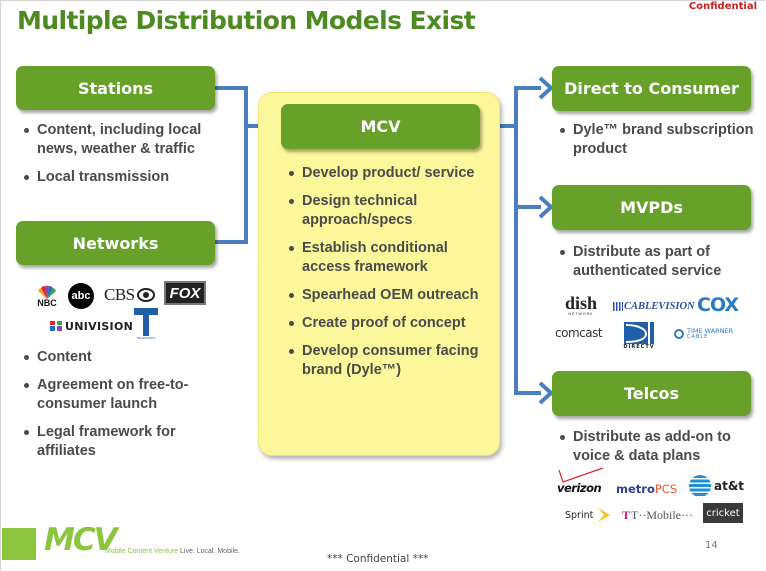 The image size is (766, 571). I want to click on cablevision-stripes-icon, so click(618, 306).